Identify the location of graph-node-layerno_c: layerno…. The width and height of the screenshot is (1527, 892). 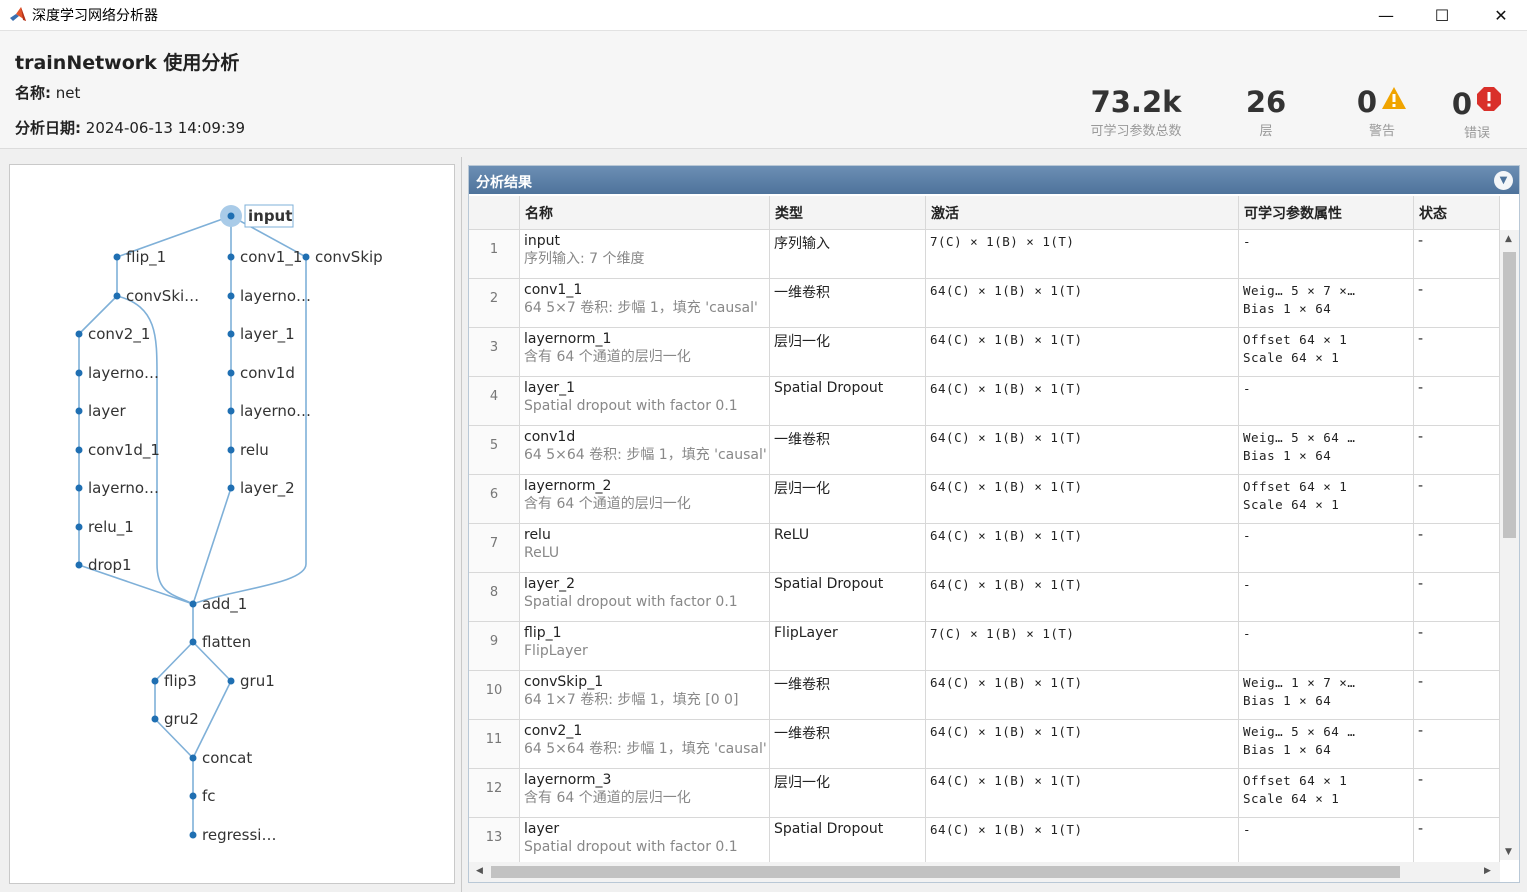
(117, 373).